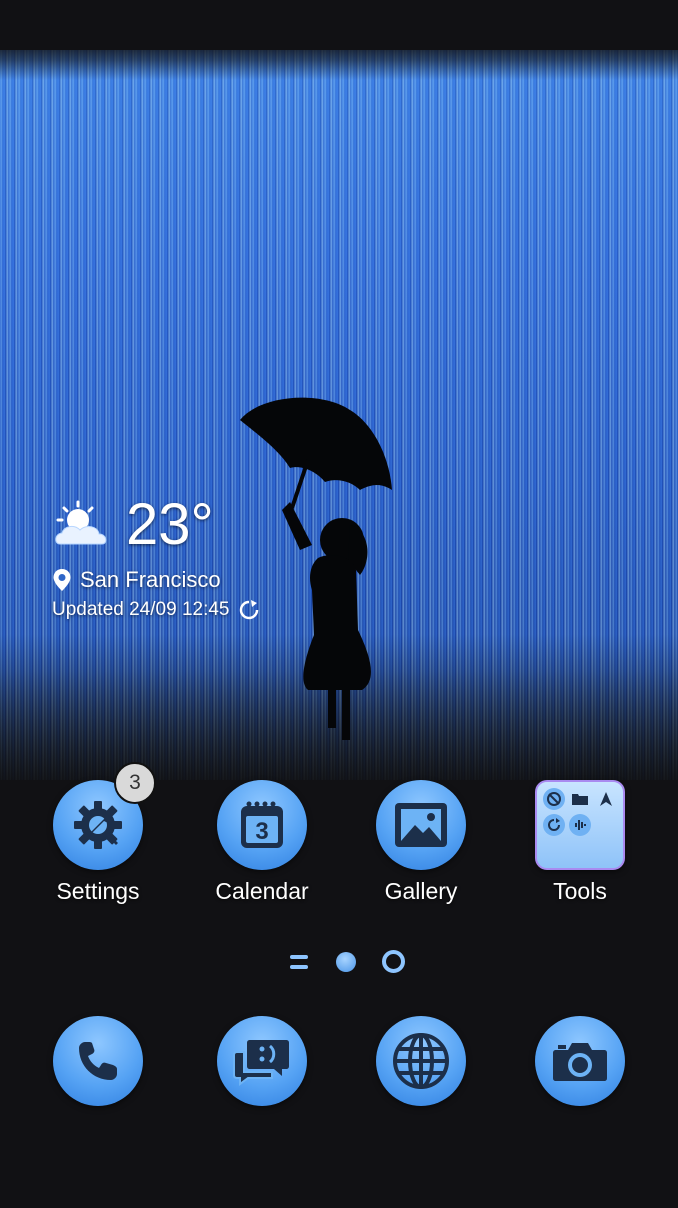  I want to click on refresh-icon, so click(249, 610).